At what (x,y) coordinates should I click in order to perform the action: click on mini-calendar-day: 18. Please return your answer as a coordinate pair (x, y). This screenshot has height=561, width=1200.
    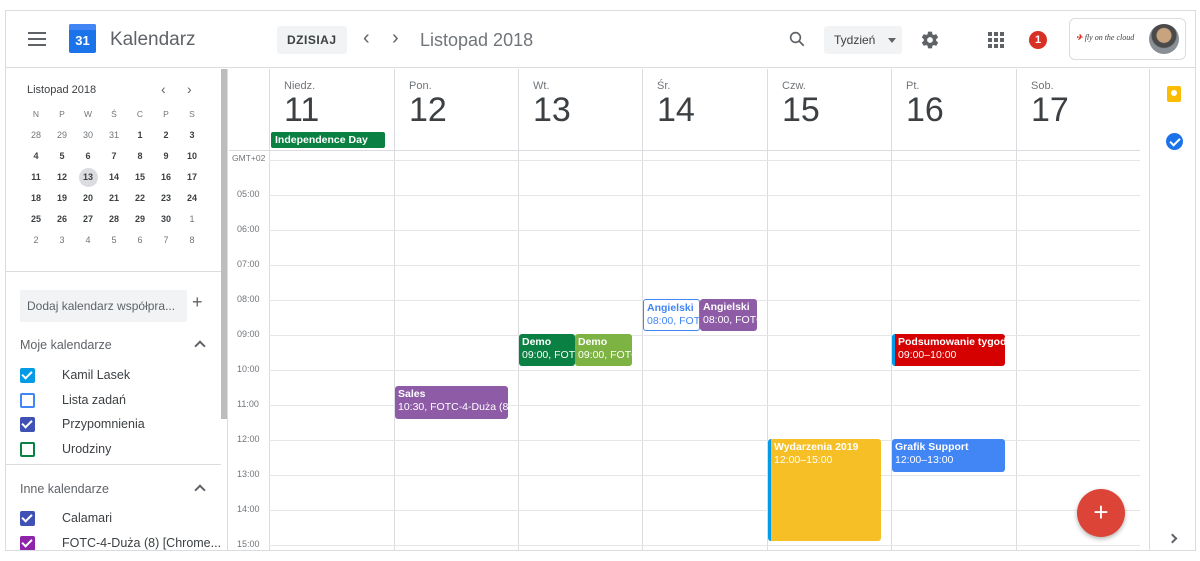
    Looking at the image, I should click on (36, 198).